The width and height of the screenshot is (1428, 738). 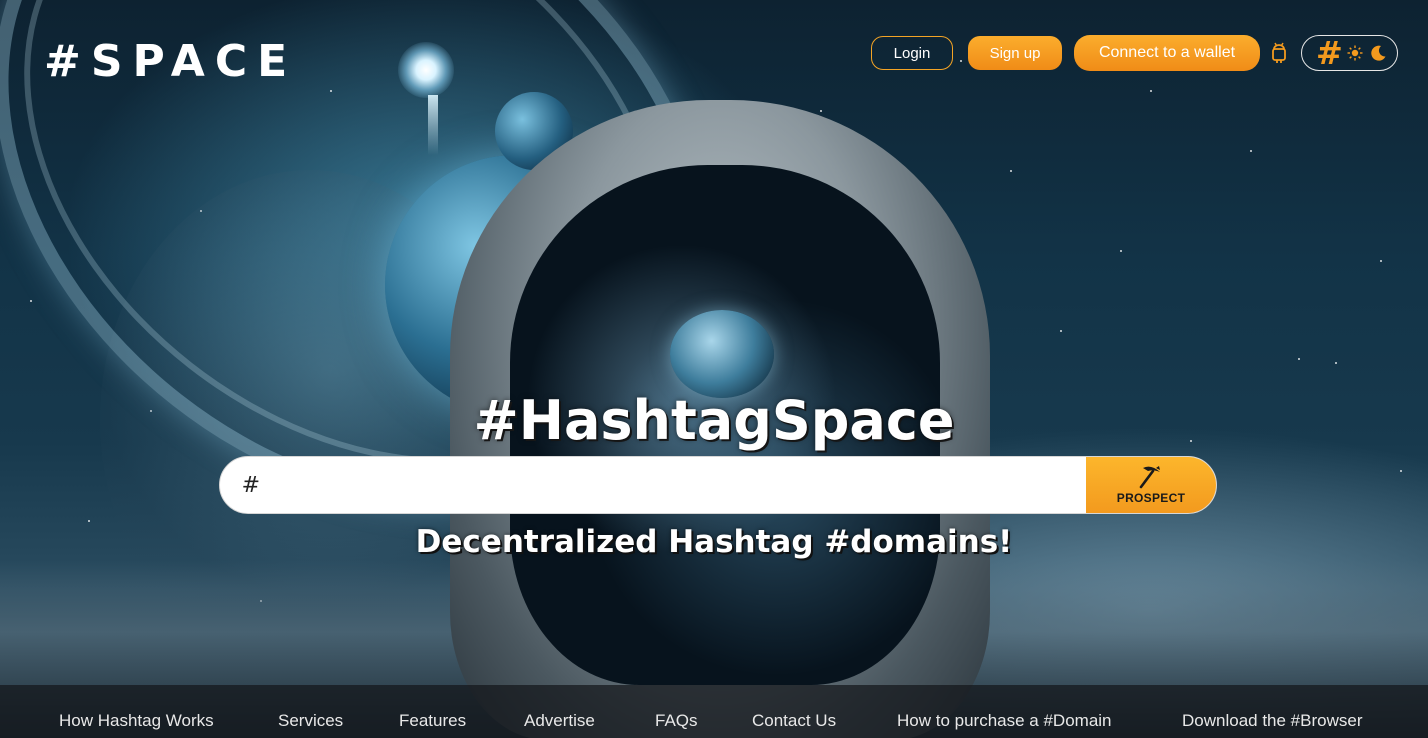 I want to click on footer-link-download-browser: Download the #Browser, so click(x=1272, y=721).